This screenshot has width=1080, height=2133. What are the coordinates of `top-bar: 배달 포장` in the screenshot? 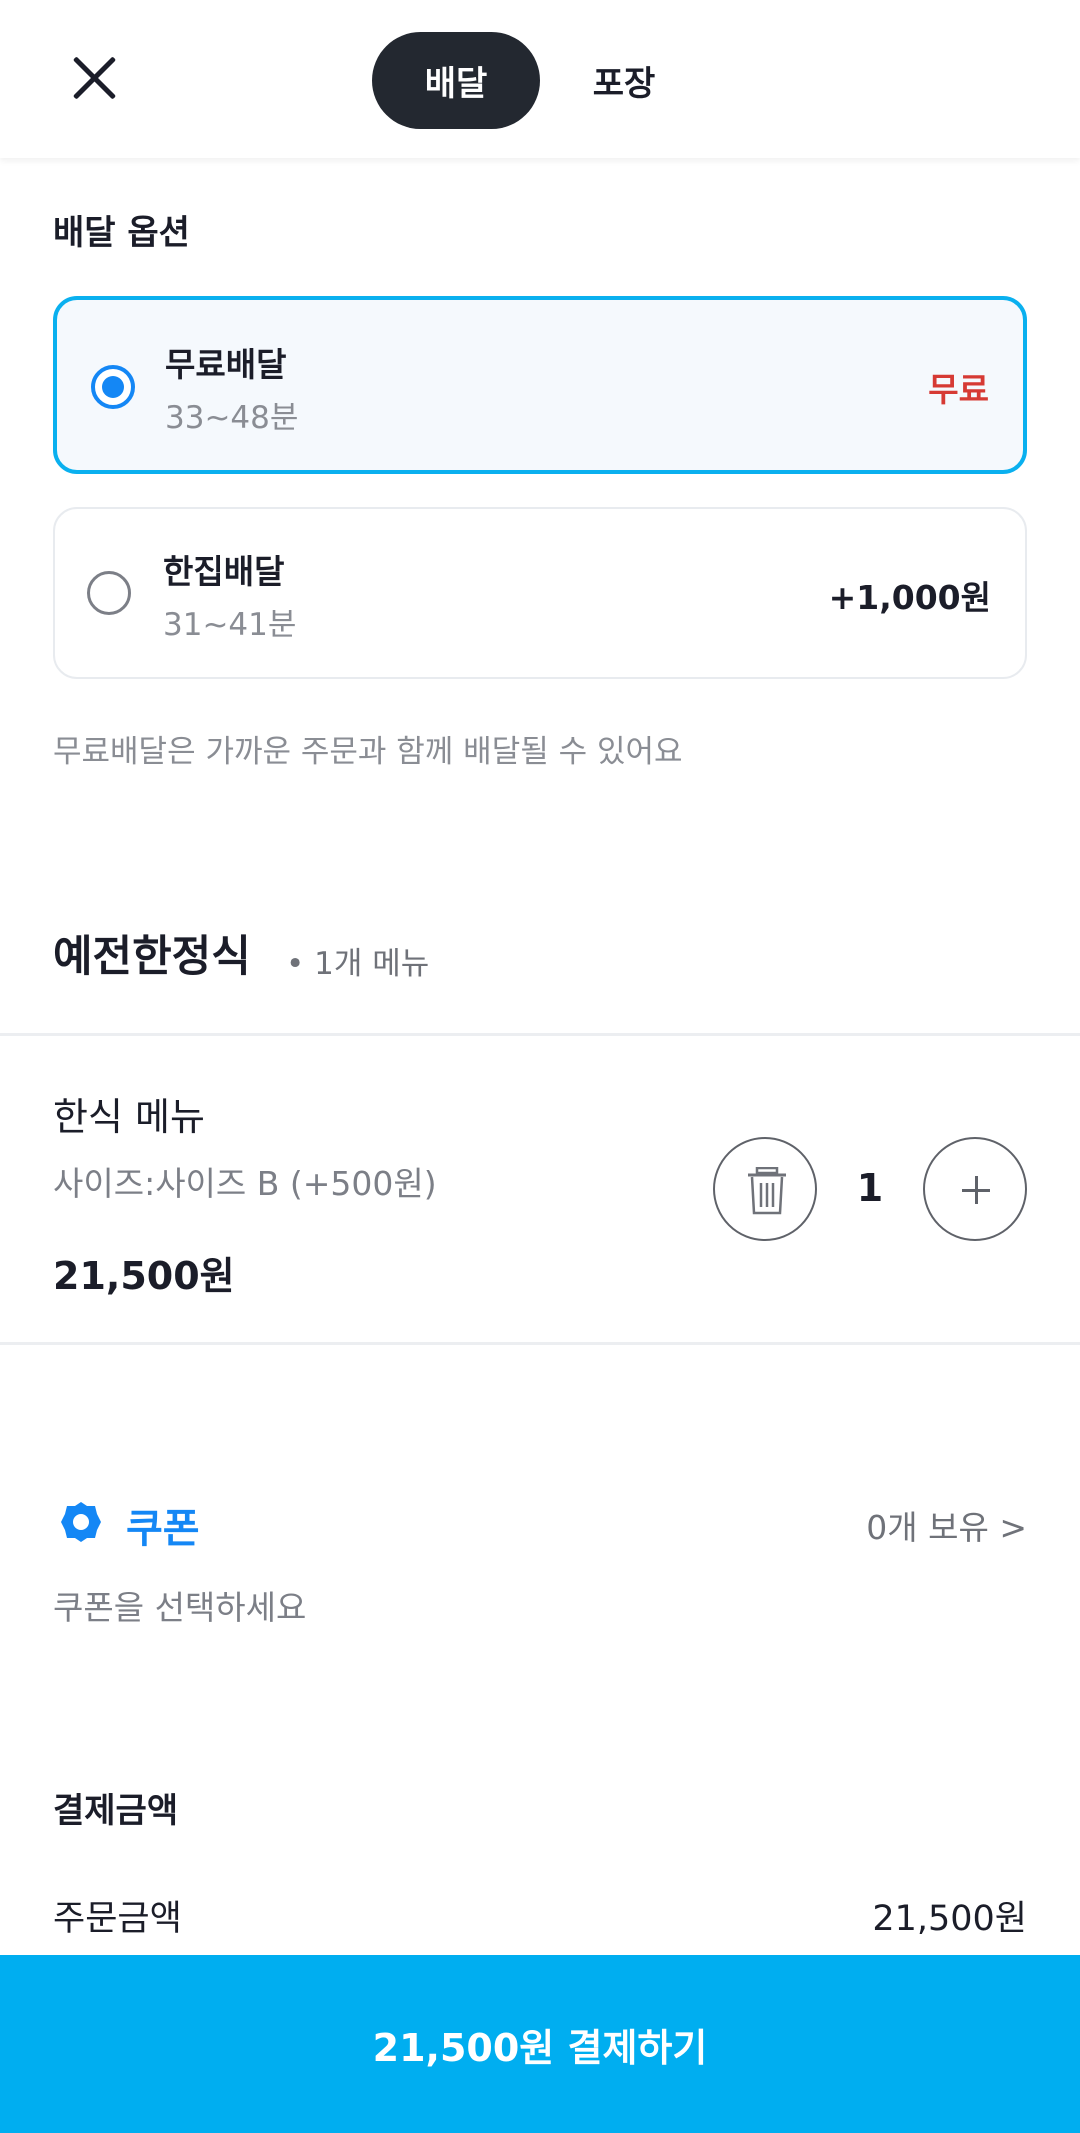 It's located at (540, 79).